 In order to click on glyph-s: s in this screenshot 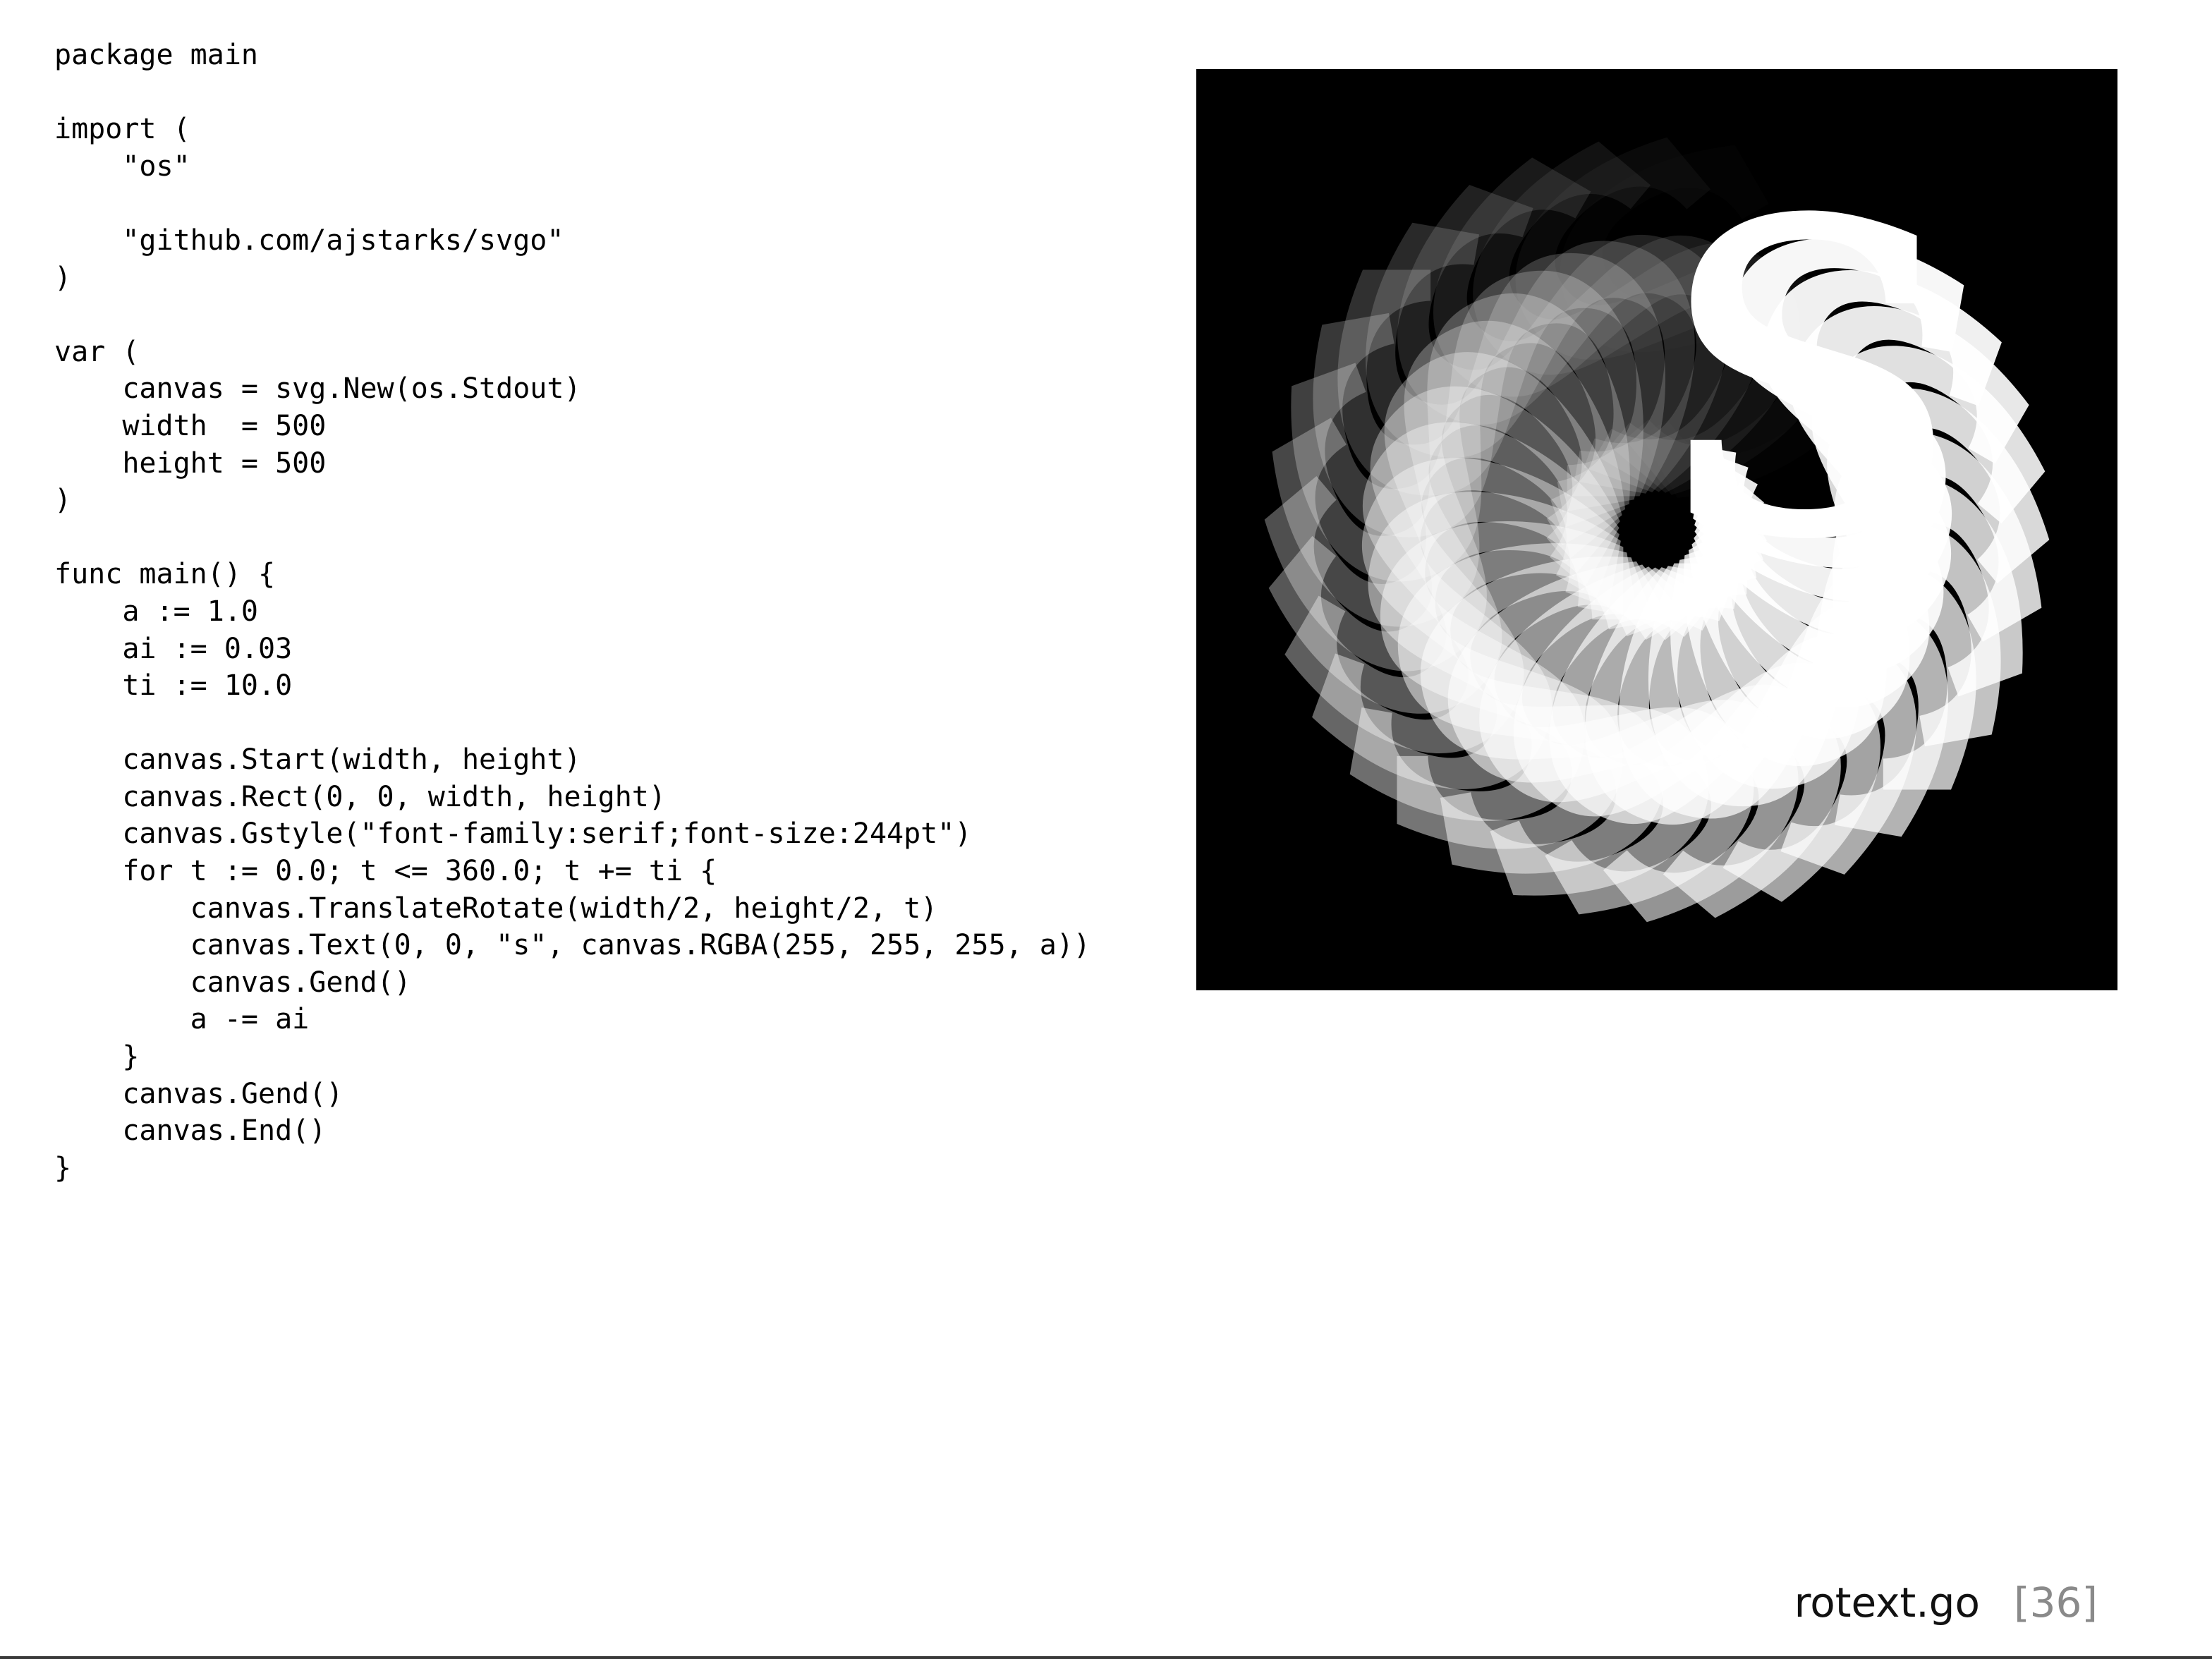, I will do `click(1810, 370)`.